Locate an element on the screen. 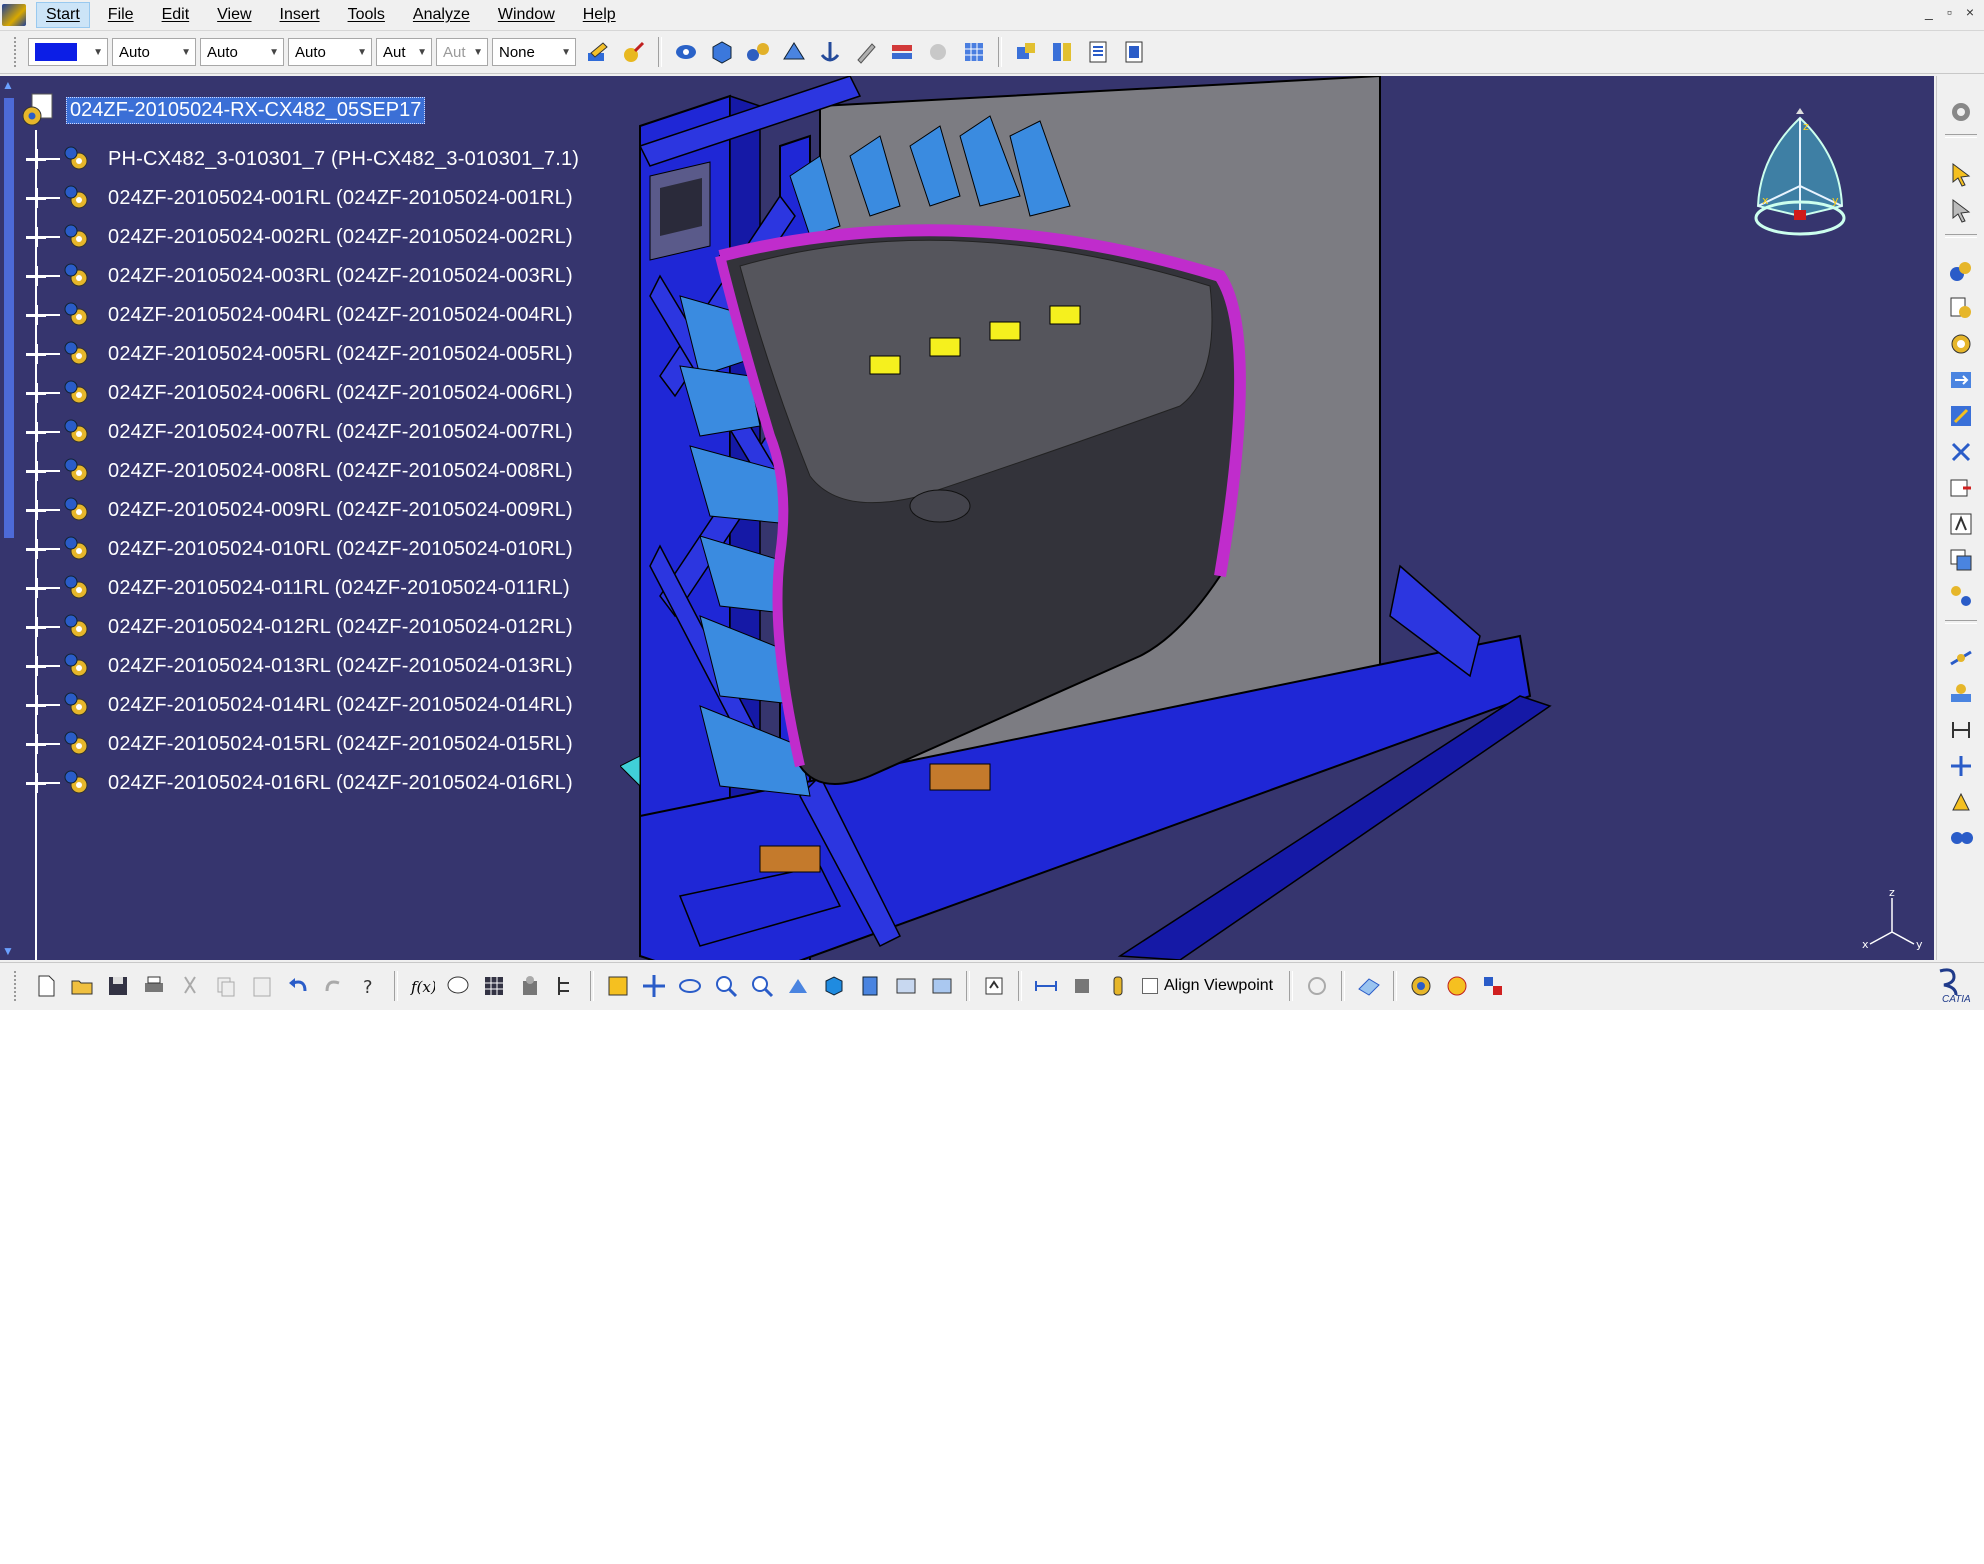  tree-root-label: 024ZF-20105024-RX-CX482_05SEP17 is located at coordinates (246, 110).